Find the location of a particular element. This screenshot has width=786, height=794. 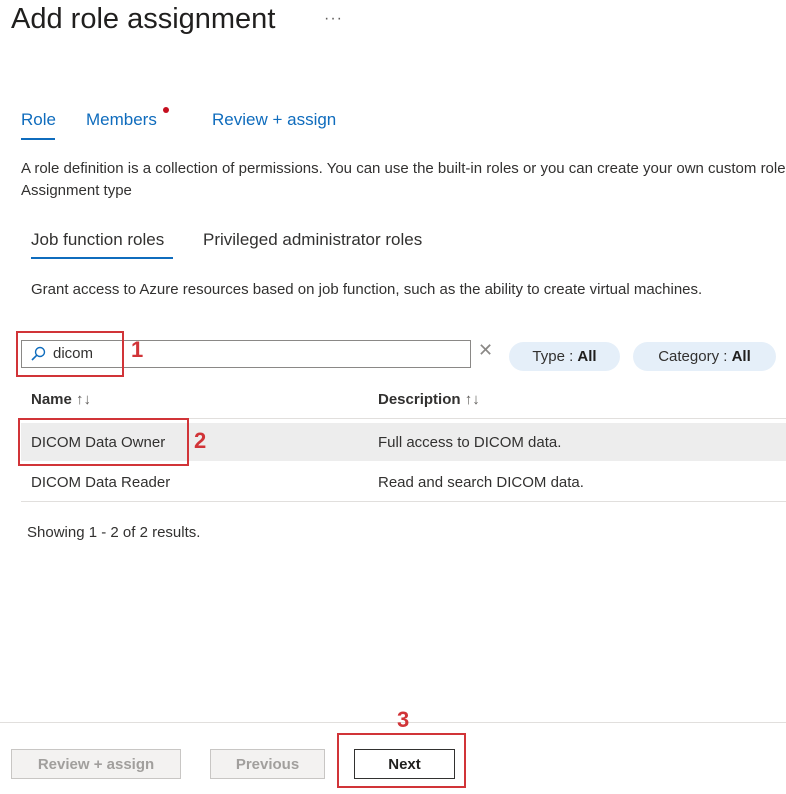

step-2-label: 2 is located at coordinates (200, 440).